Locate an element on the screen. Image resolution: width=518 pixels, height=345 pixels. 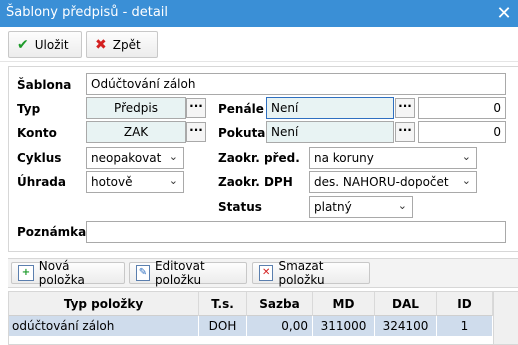
zaokr-pred-select: na koruny ⌄ is located at coordinates (393, 158).